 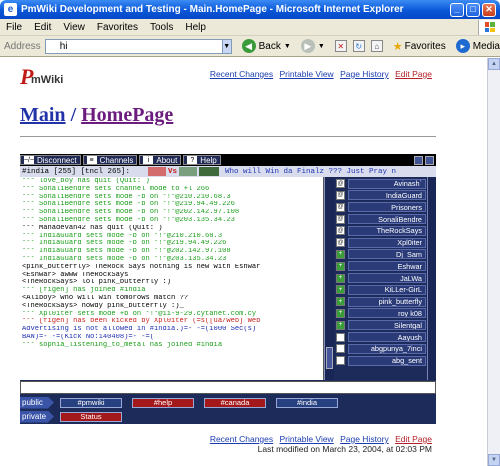 I want to click on pagename-link: HomePage, so click(x=127, y=115).